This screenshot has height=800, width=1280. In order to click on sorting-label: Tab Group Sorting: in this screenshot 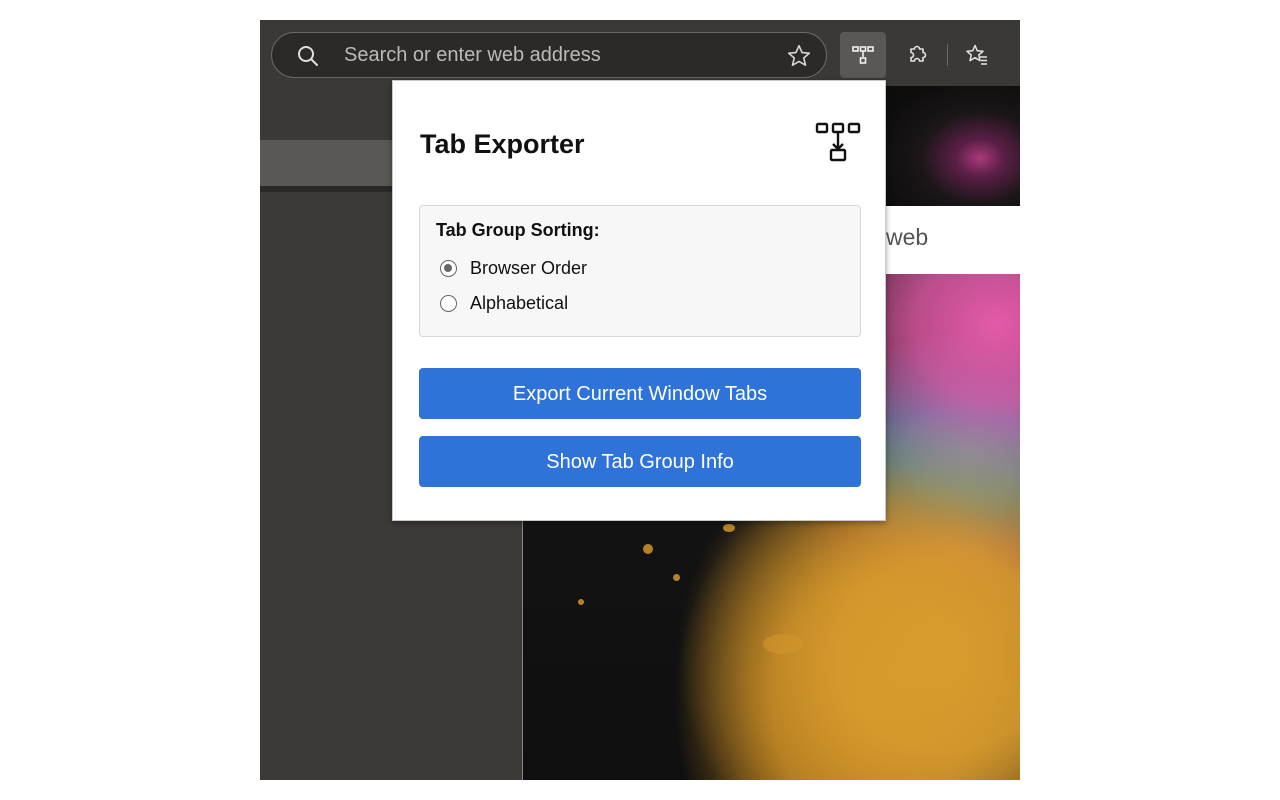, I will do `click(518, 230)`.